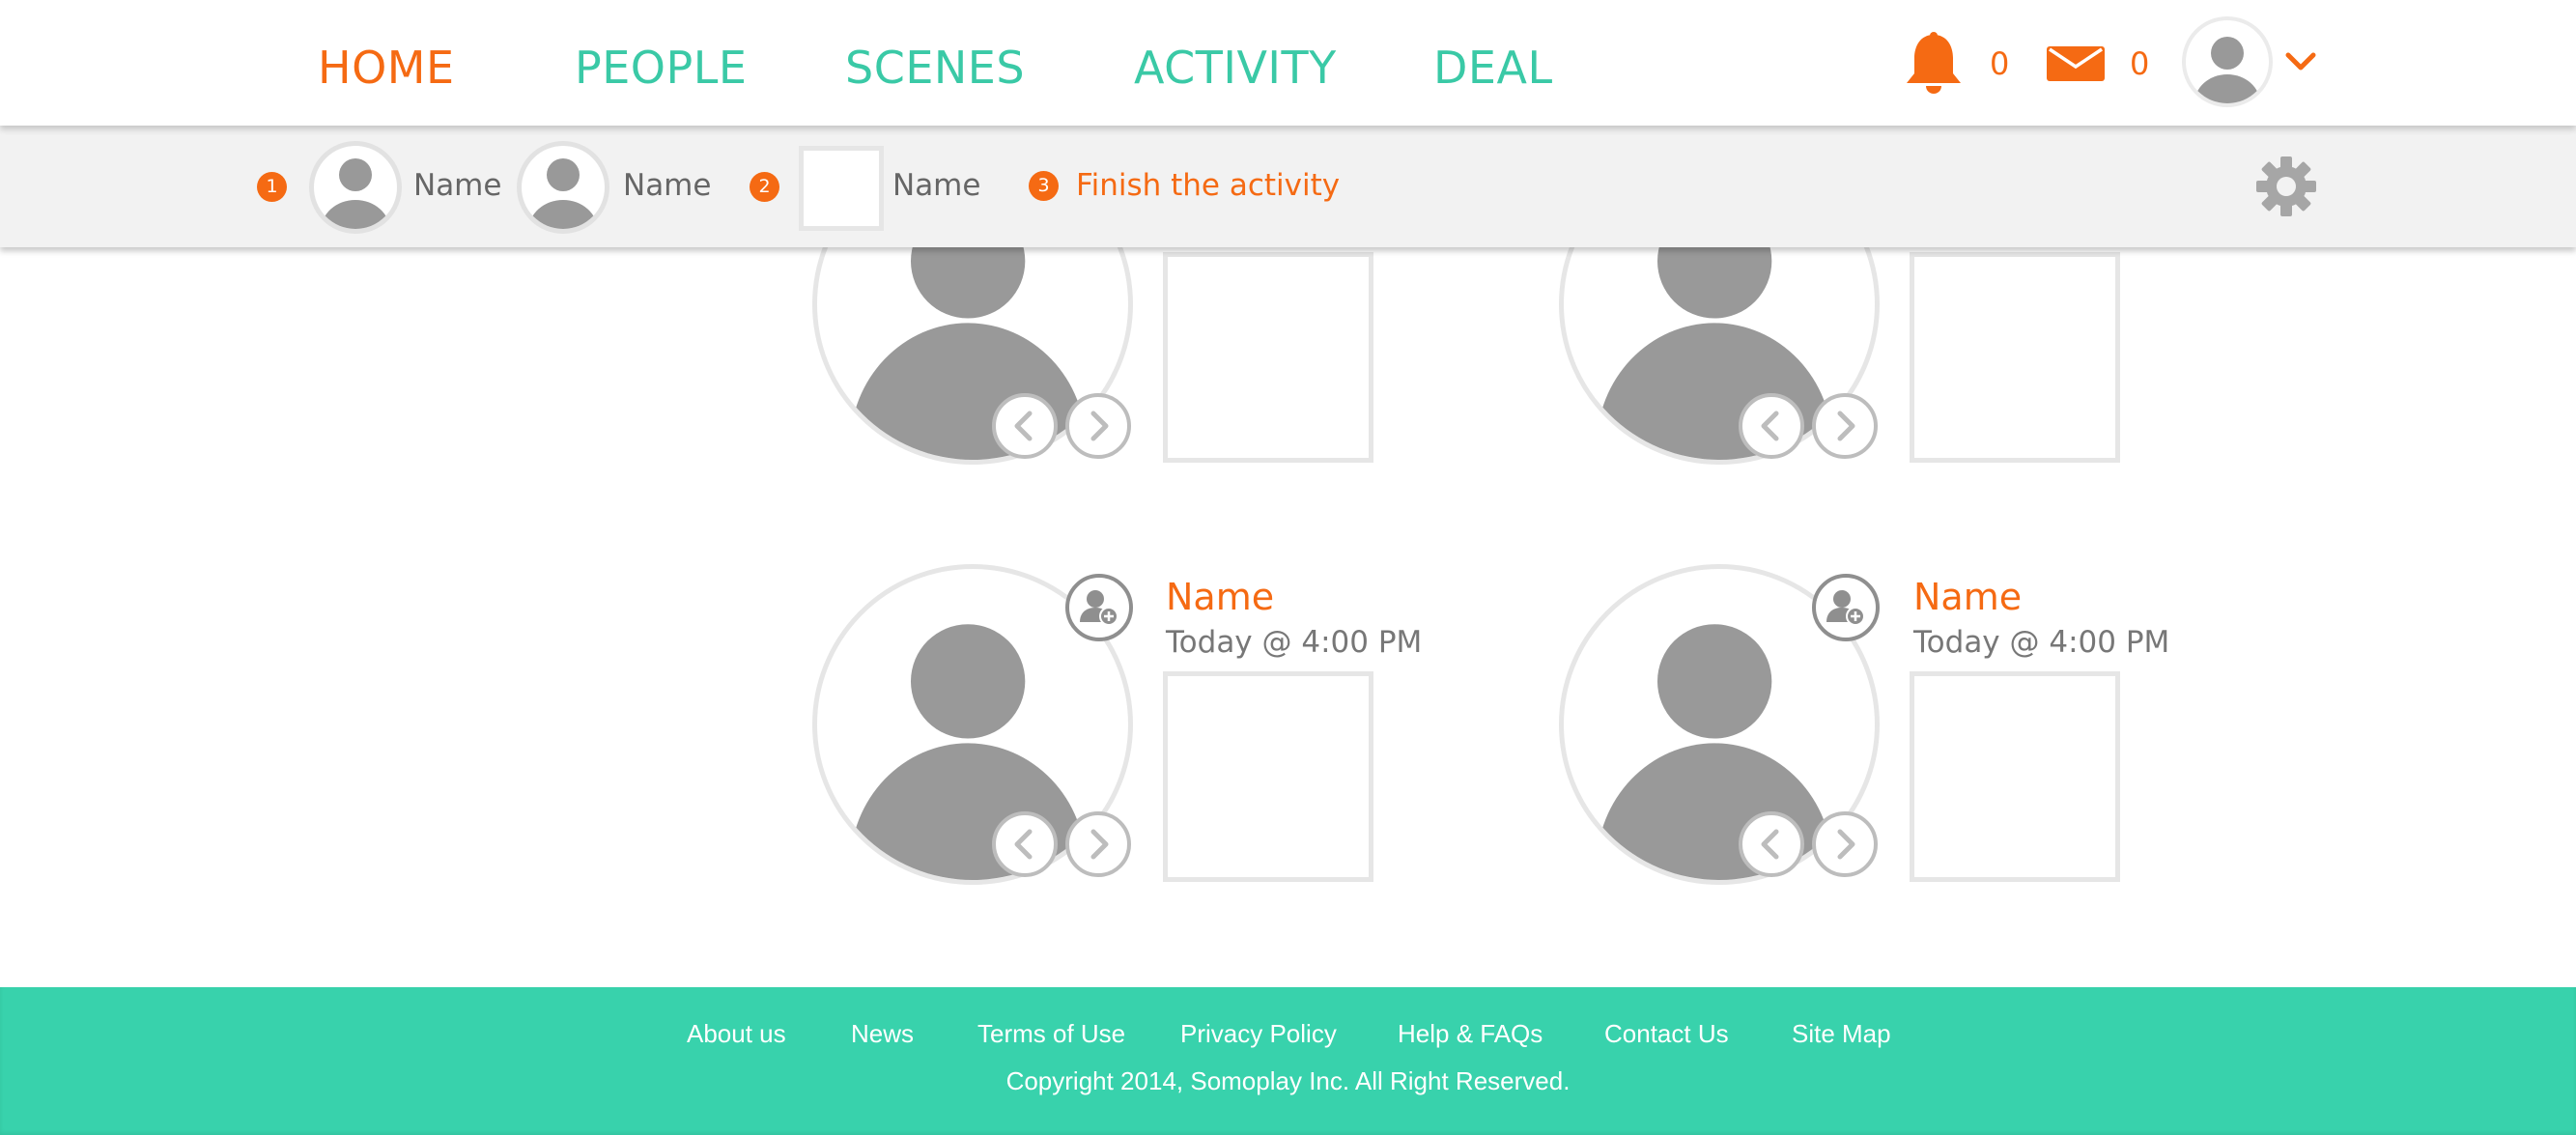 The image size is (2576, 1135). What do you see at coordinates (2140, 63) in the screenshot?
I see `message-count: 0` at bounding box center [2140, 63].